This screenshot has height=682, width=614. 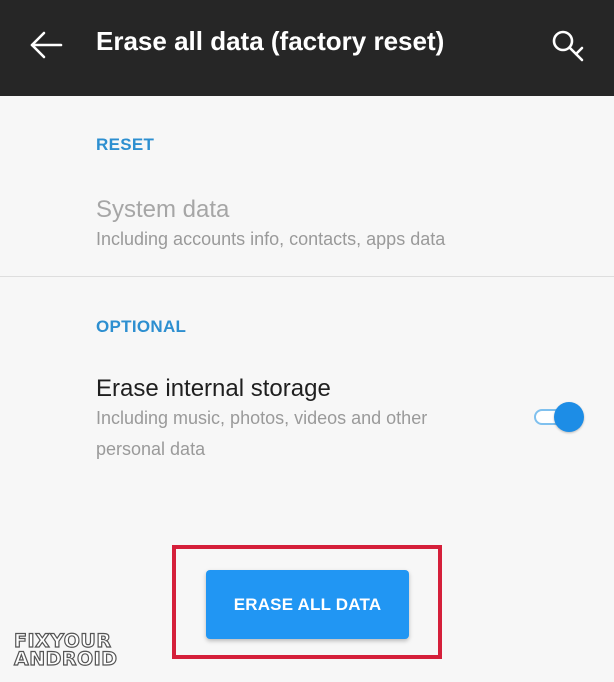 I want to click on section-header-optional: OPTIONAL, so click(x=141, y=326).